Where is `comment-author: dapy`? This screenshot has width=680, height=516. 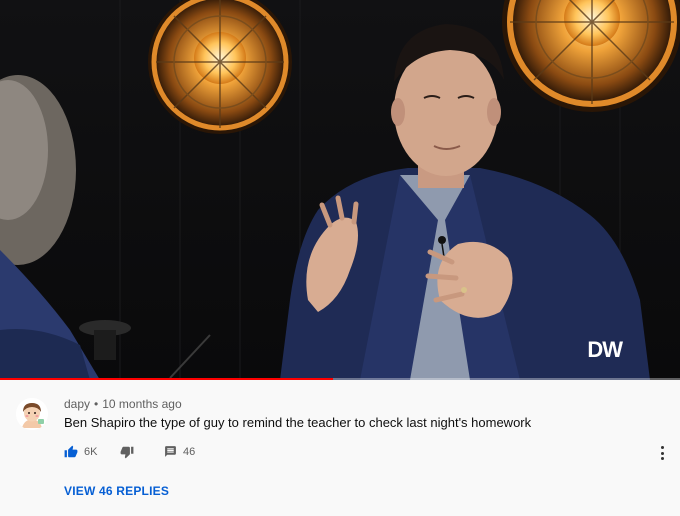
comment-author: dapy is located at coordinates (77, 404).